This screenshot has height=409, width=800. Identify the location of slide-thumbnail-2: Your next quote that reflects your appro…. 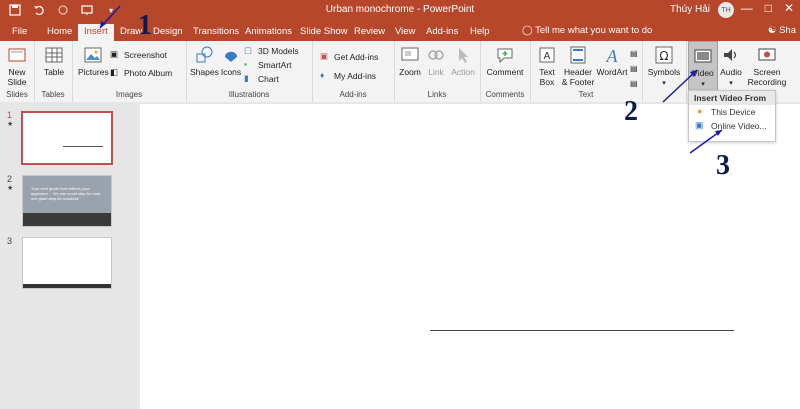
(67, 201).